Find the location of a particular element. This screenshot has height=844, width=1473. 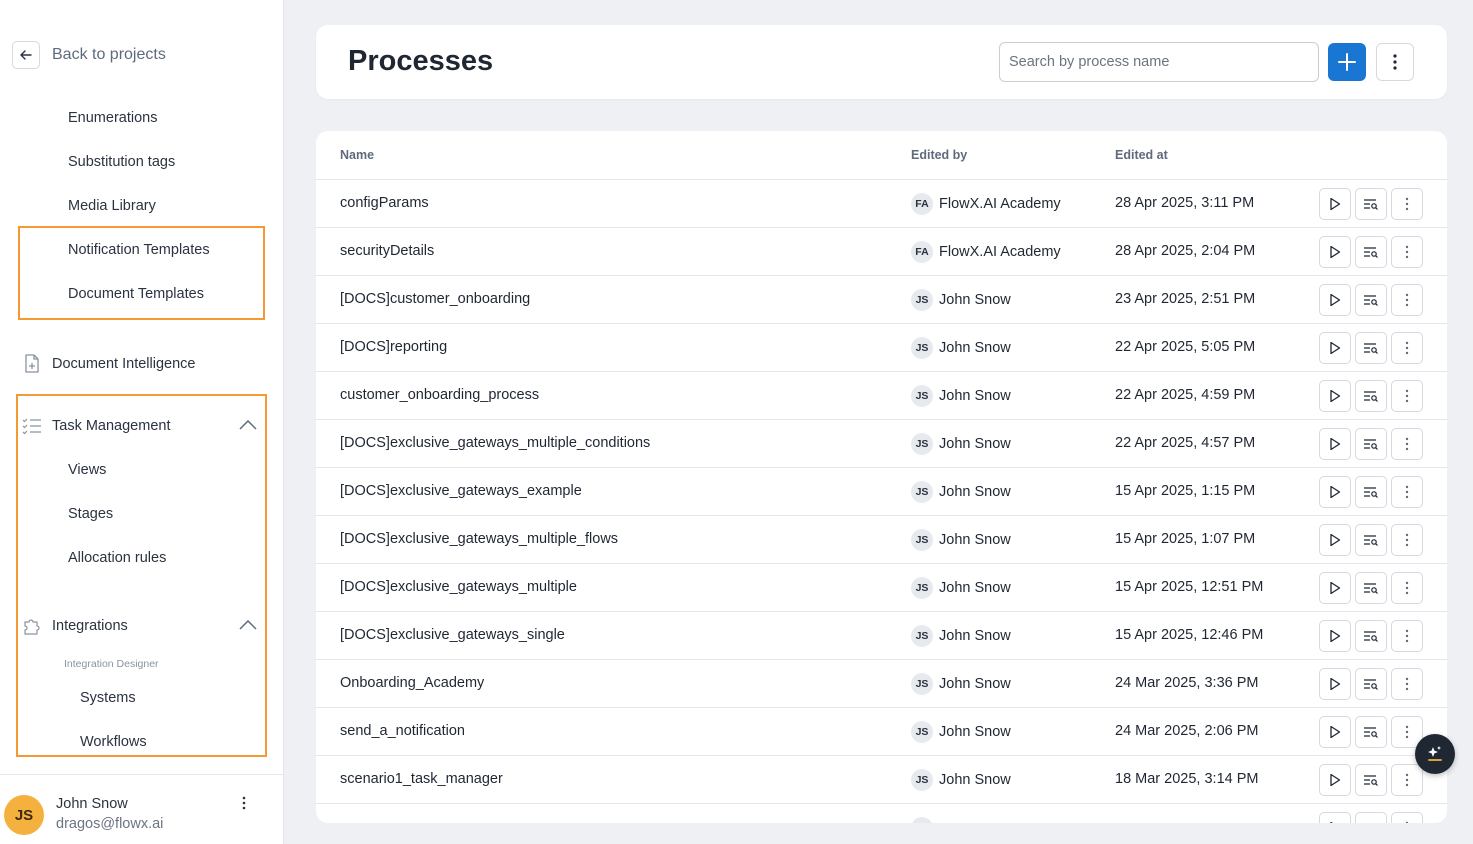

sidebar-item-views: Views is located at coordinates (87, 470).